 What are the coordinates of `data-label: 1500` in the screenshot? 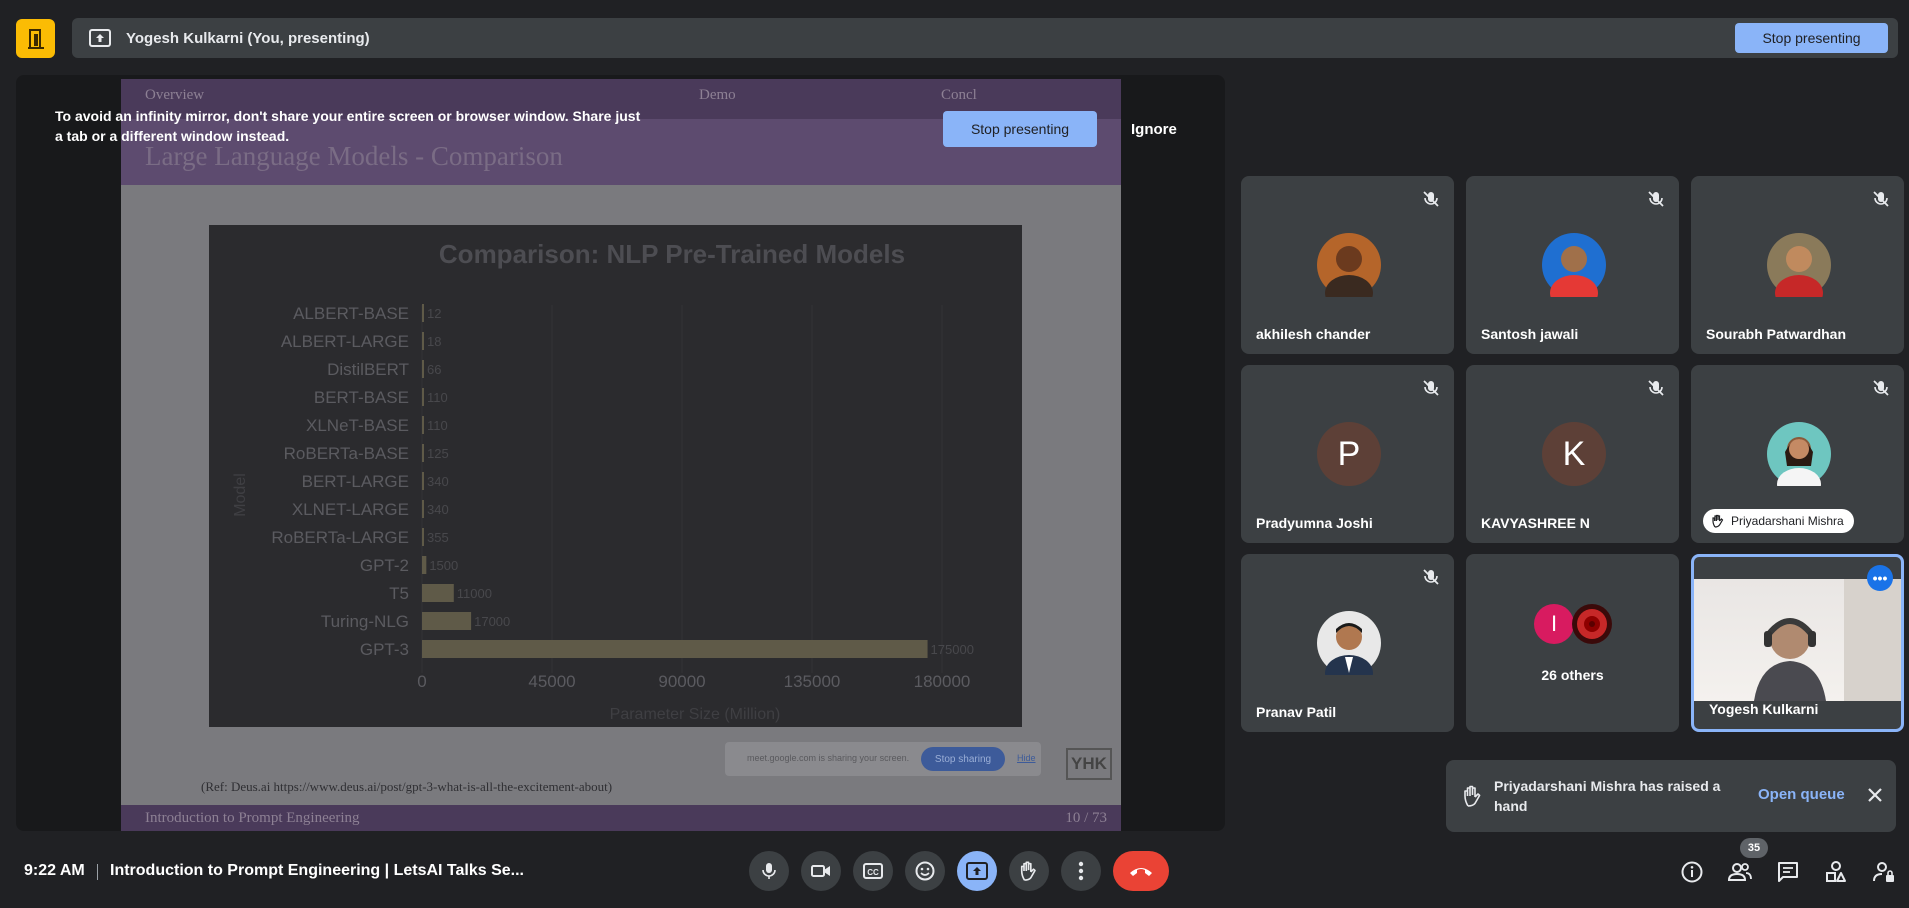 It's located at (443, 565).